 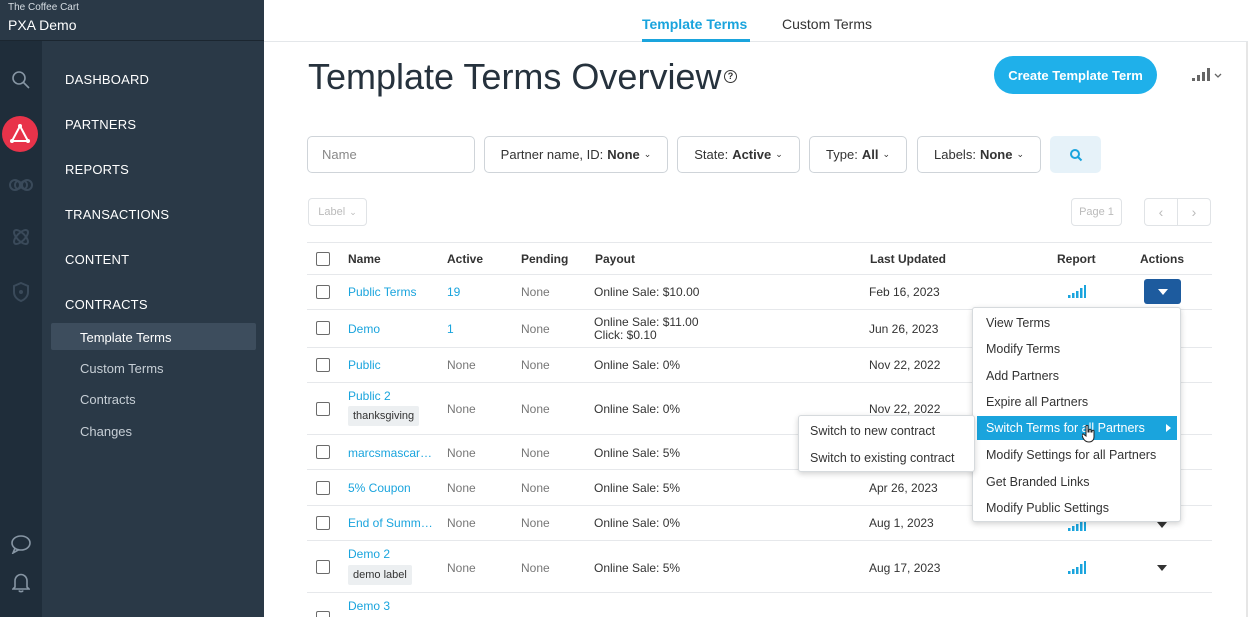 What do you see at coordinates (738, 154) in the screenshot?
I see `state-filter-dropdown: State: Active ⌄` at bounding box center [738, 154].